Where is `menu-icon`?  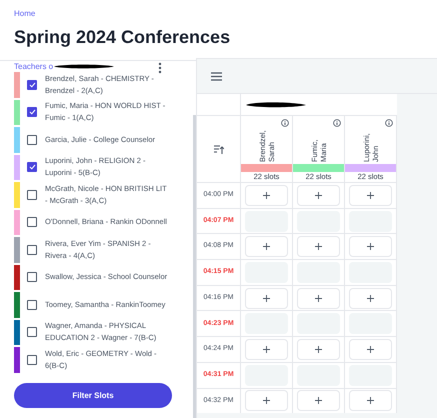
menu-icon is located at coordinates (216, 76).